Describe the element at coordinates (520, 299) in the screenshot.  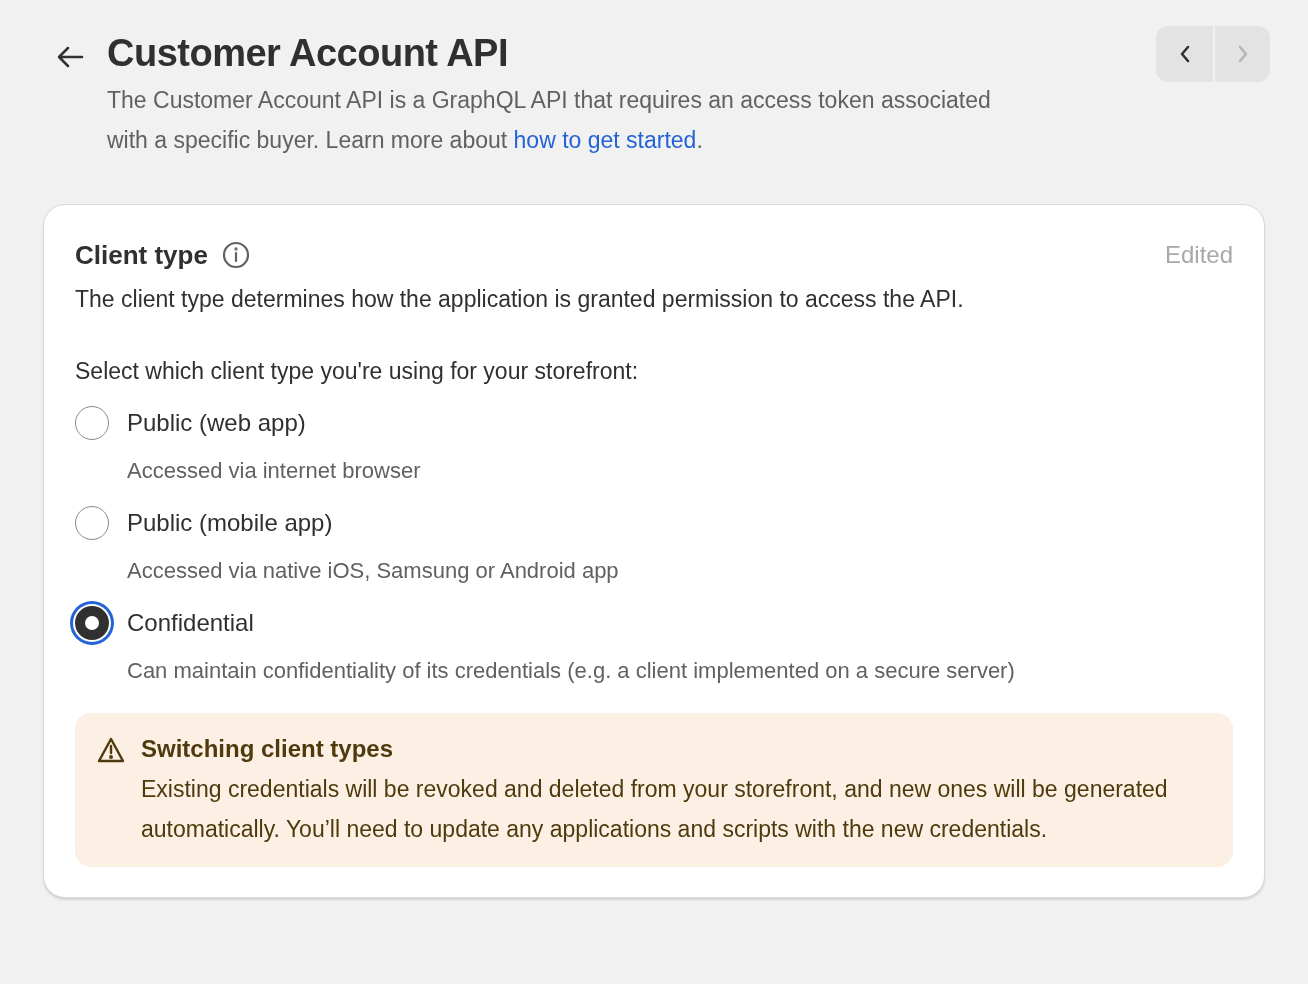
I see `card-description: The client type determines how the application is granted permission to access the API.` at that location.